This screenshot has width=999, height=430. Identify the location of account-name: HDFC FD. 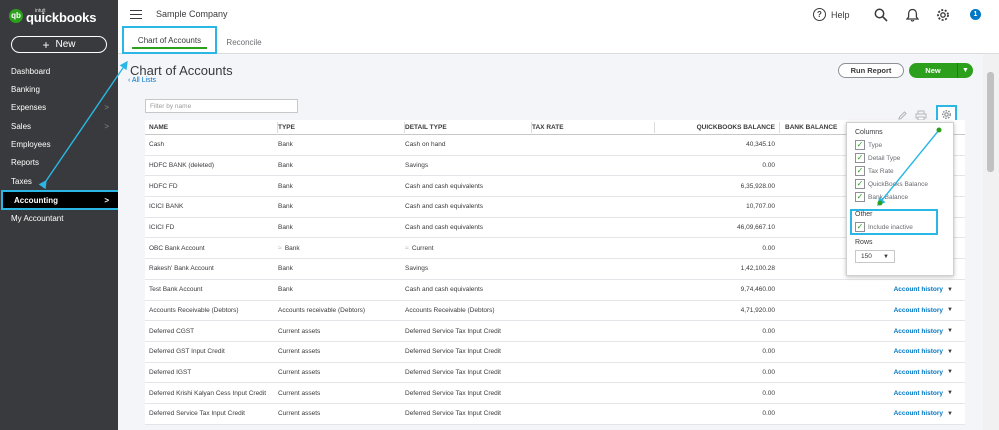
(213, 186).